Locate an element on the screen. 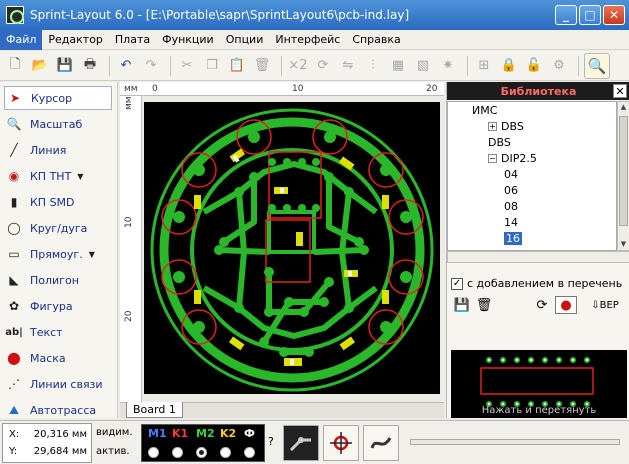 The width and height of the screenshot is (629, 464). wire-tool-button is located at coordinates (381, 443).